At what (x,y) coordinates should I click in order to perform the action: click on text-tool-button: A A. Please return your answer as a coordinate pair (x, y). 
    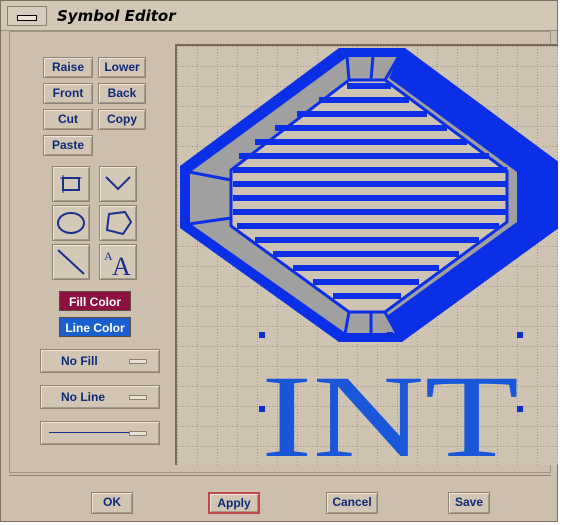
    Looking at the image, I should click on (118, 262).